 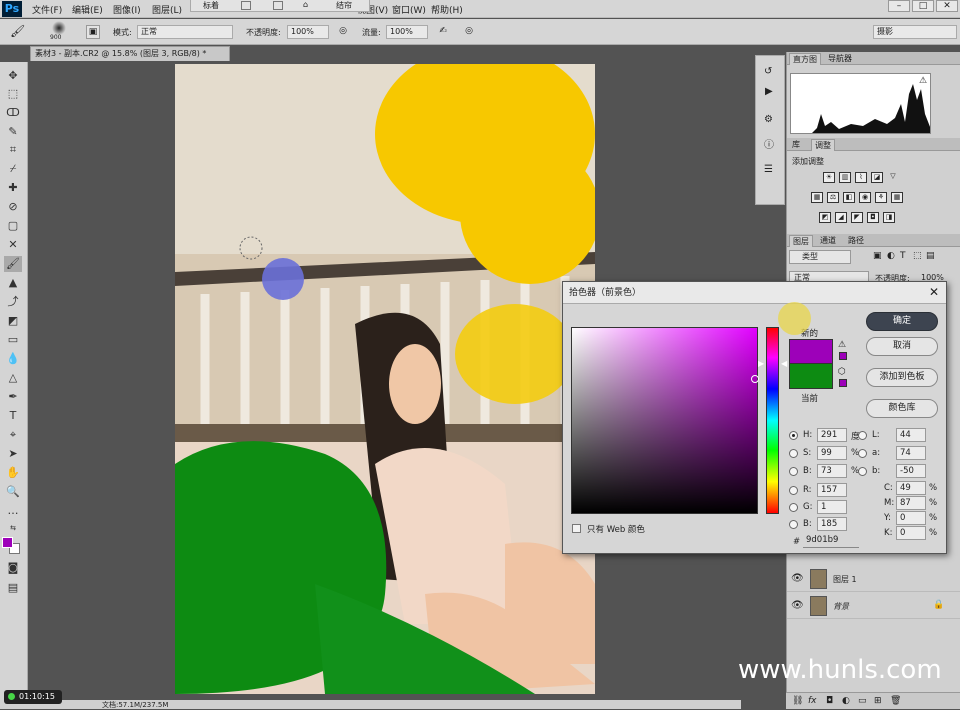 I want to click on brightness-icon: ☀, so click(x=829, y=177).